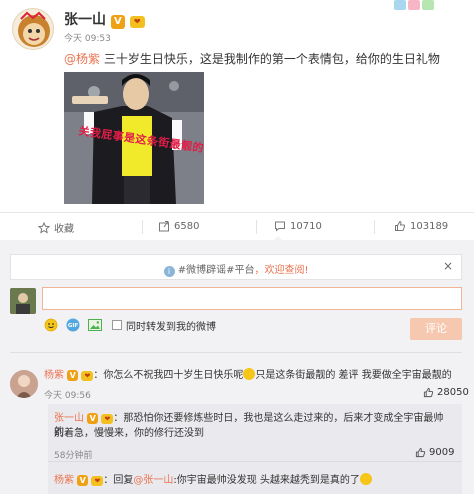 The height and width of the screenshot is (494, 474). I want to click on star-icon, so click(44, 227).